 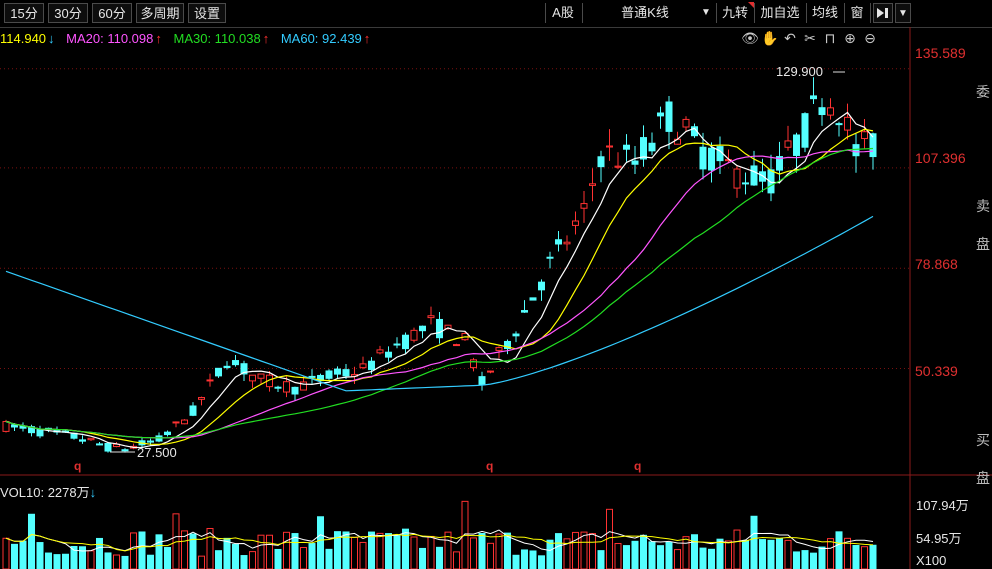 I want to click on settings-button: 设置, so click(x=207, y=13).